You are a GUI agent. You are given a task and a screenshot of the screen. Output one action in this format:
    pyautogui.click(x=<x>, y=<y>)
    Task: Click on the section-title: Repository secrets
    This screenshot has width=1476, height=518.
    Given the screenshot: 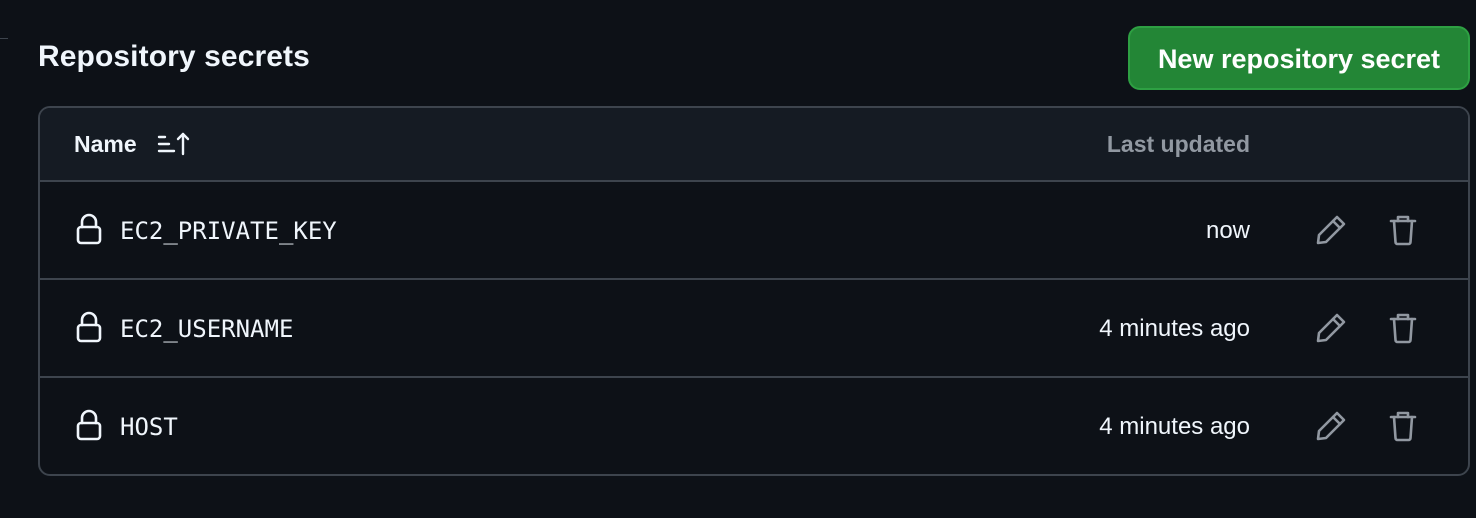 What is the action you would take?
    pyautogui.click(x=174, y=56)
    